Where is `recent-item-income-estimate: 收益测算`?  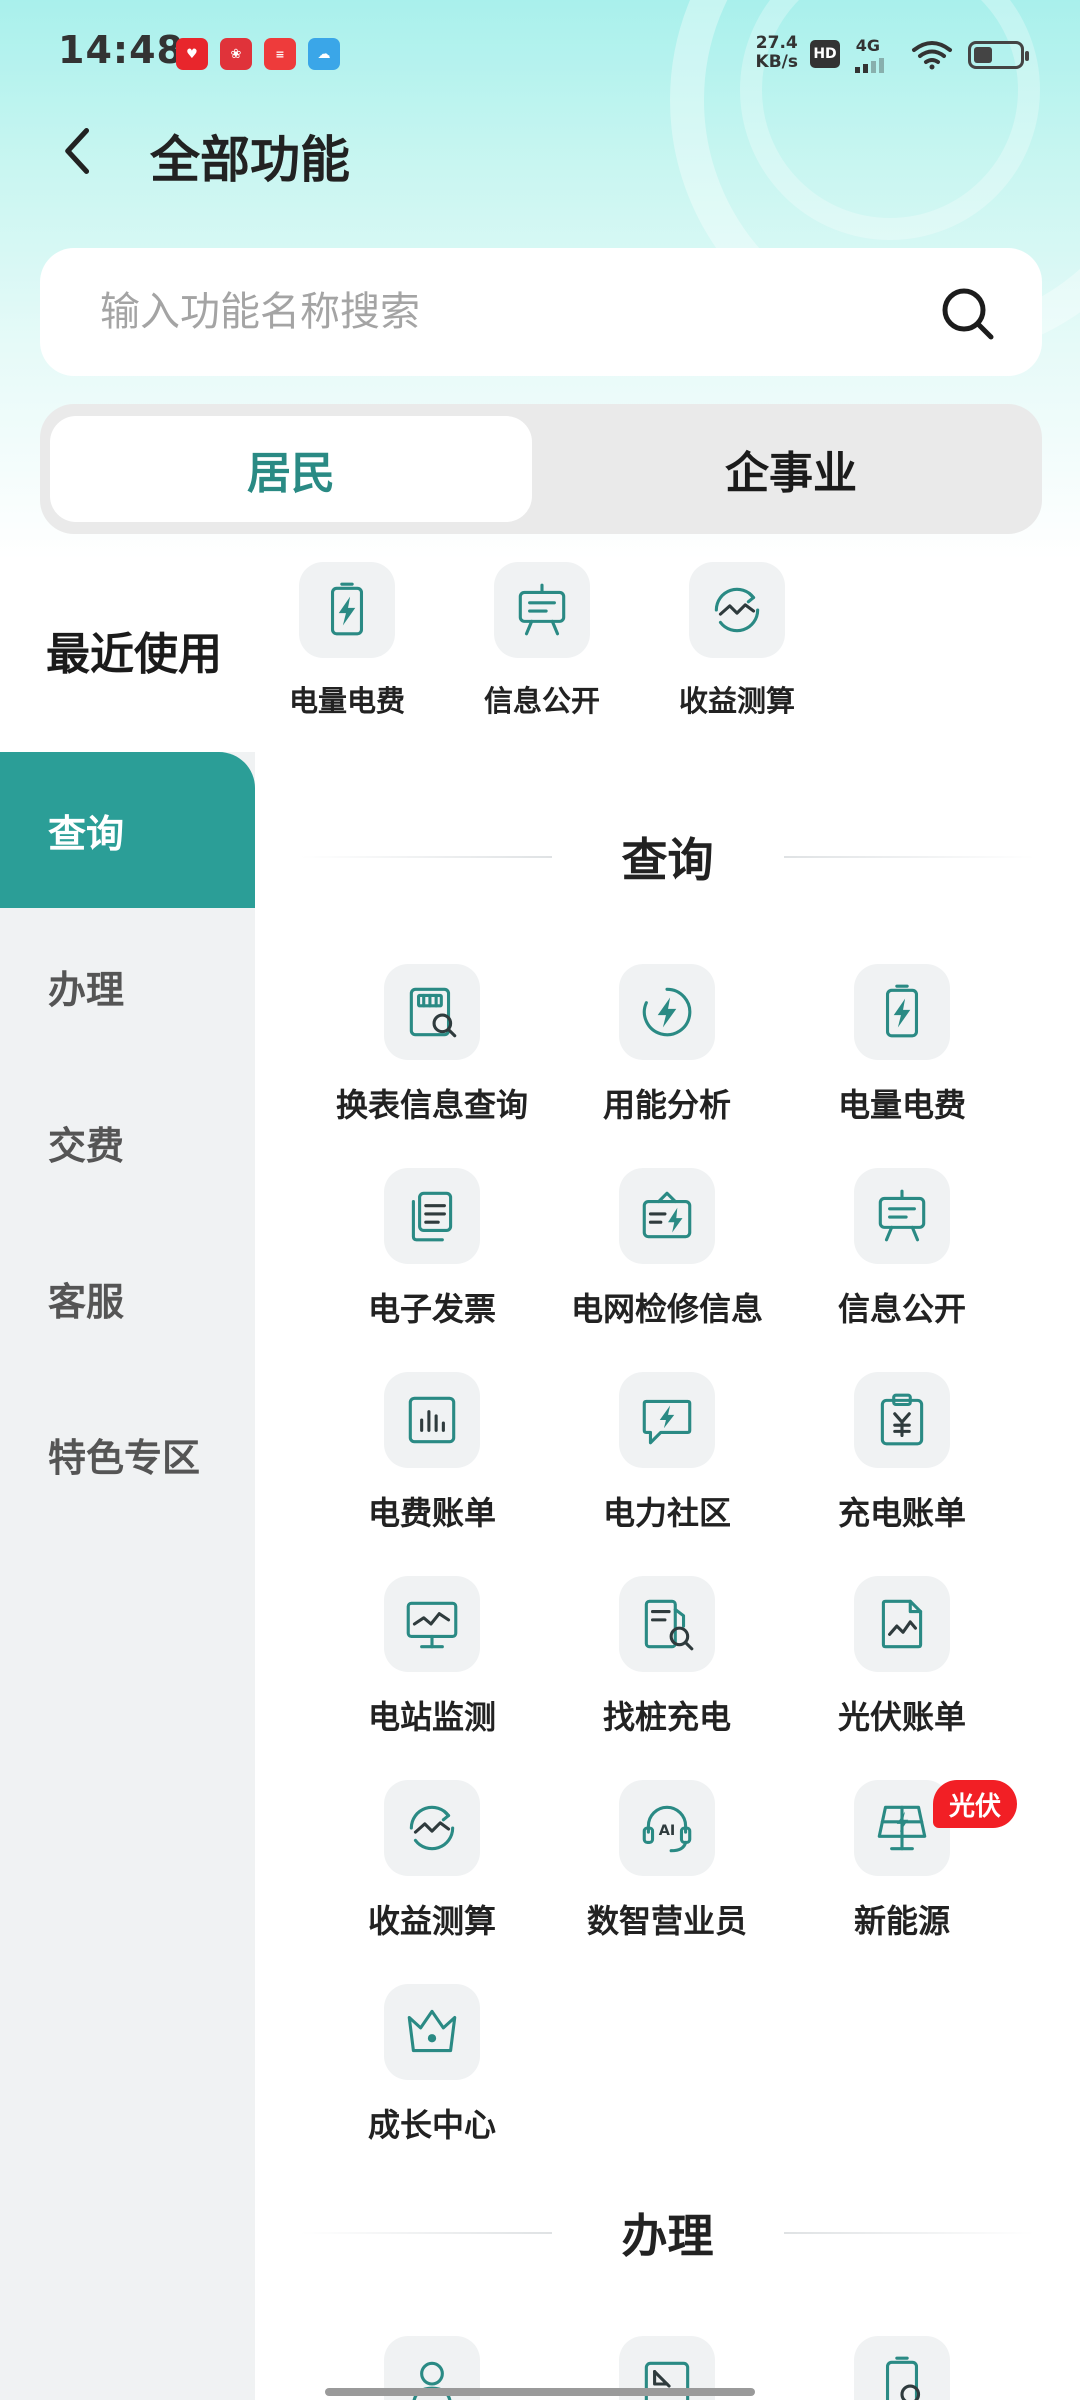 recent-item-income-estimate: 收益测算 is located at coordinates (737, 641).